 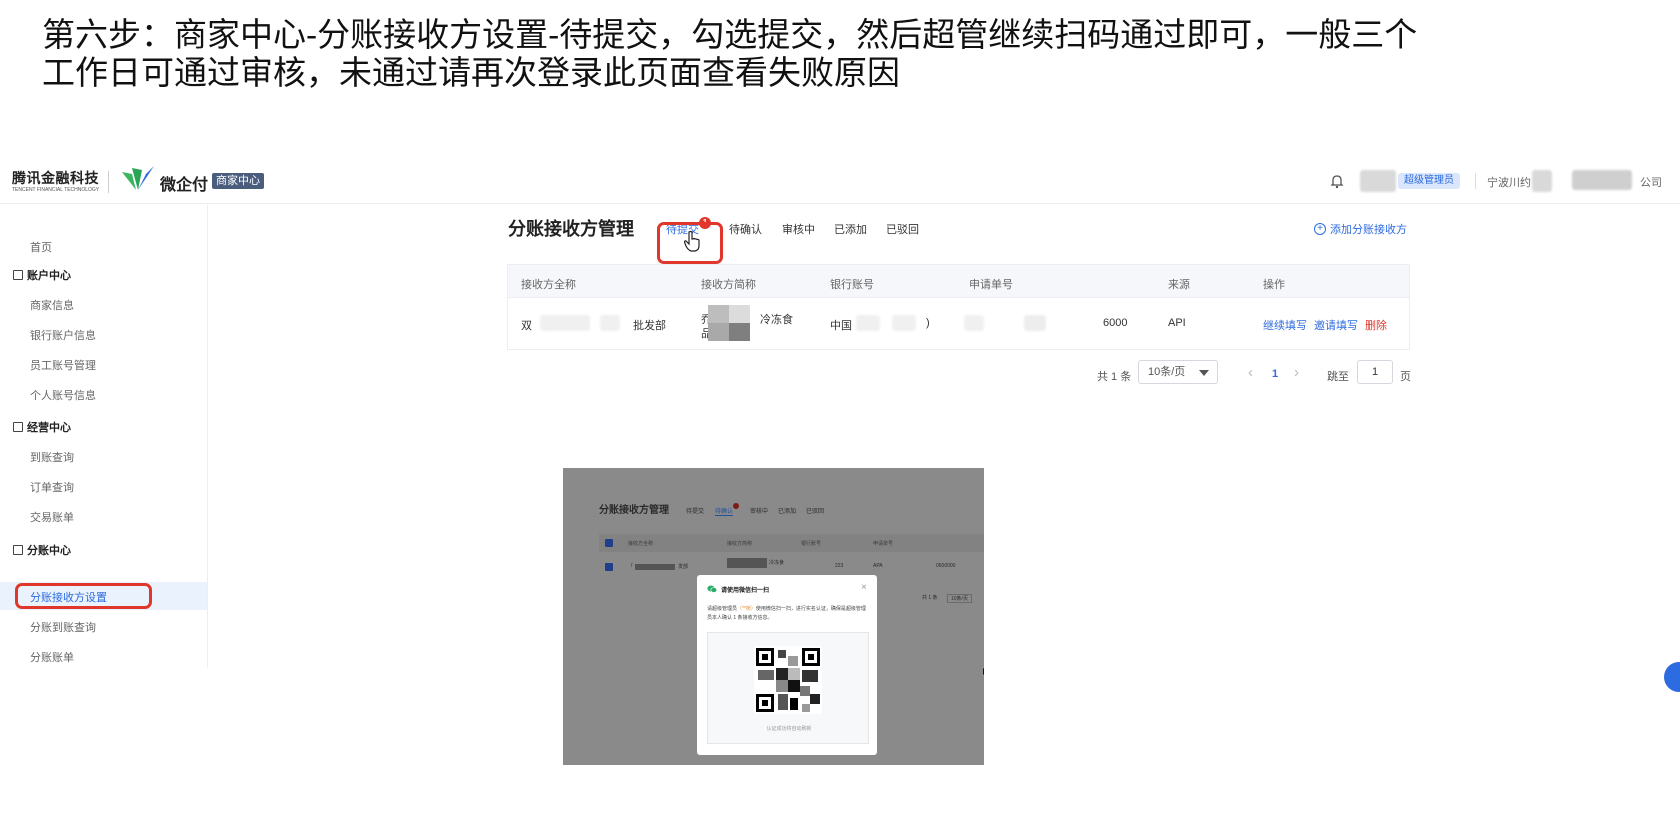 I want to click on cell-apply-no-end: 6000, so click(x=1115, y=323).